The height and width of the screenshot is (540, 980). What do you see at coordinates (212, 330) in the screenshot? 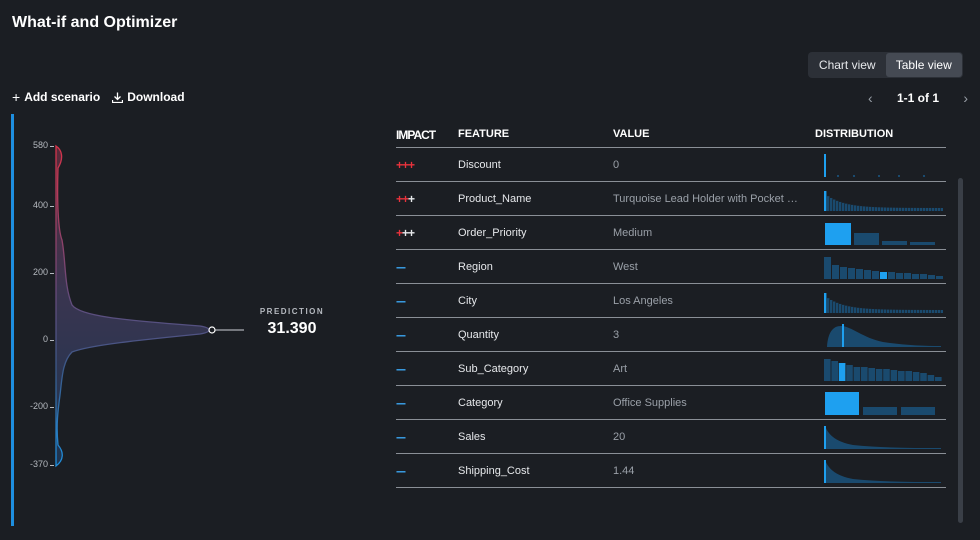
I see `prediction-marker` at bounding box center [212, 330].